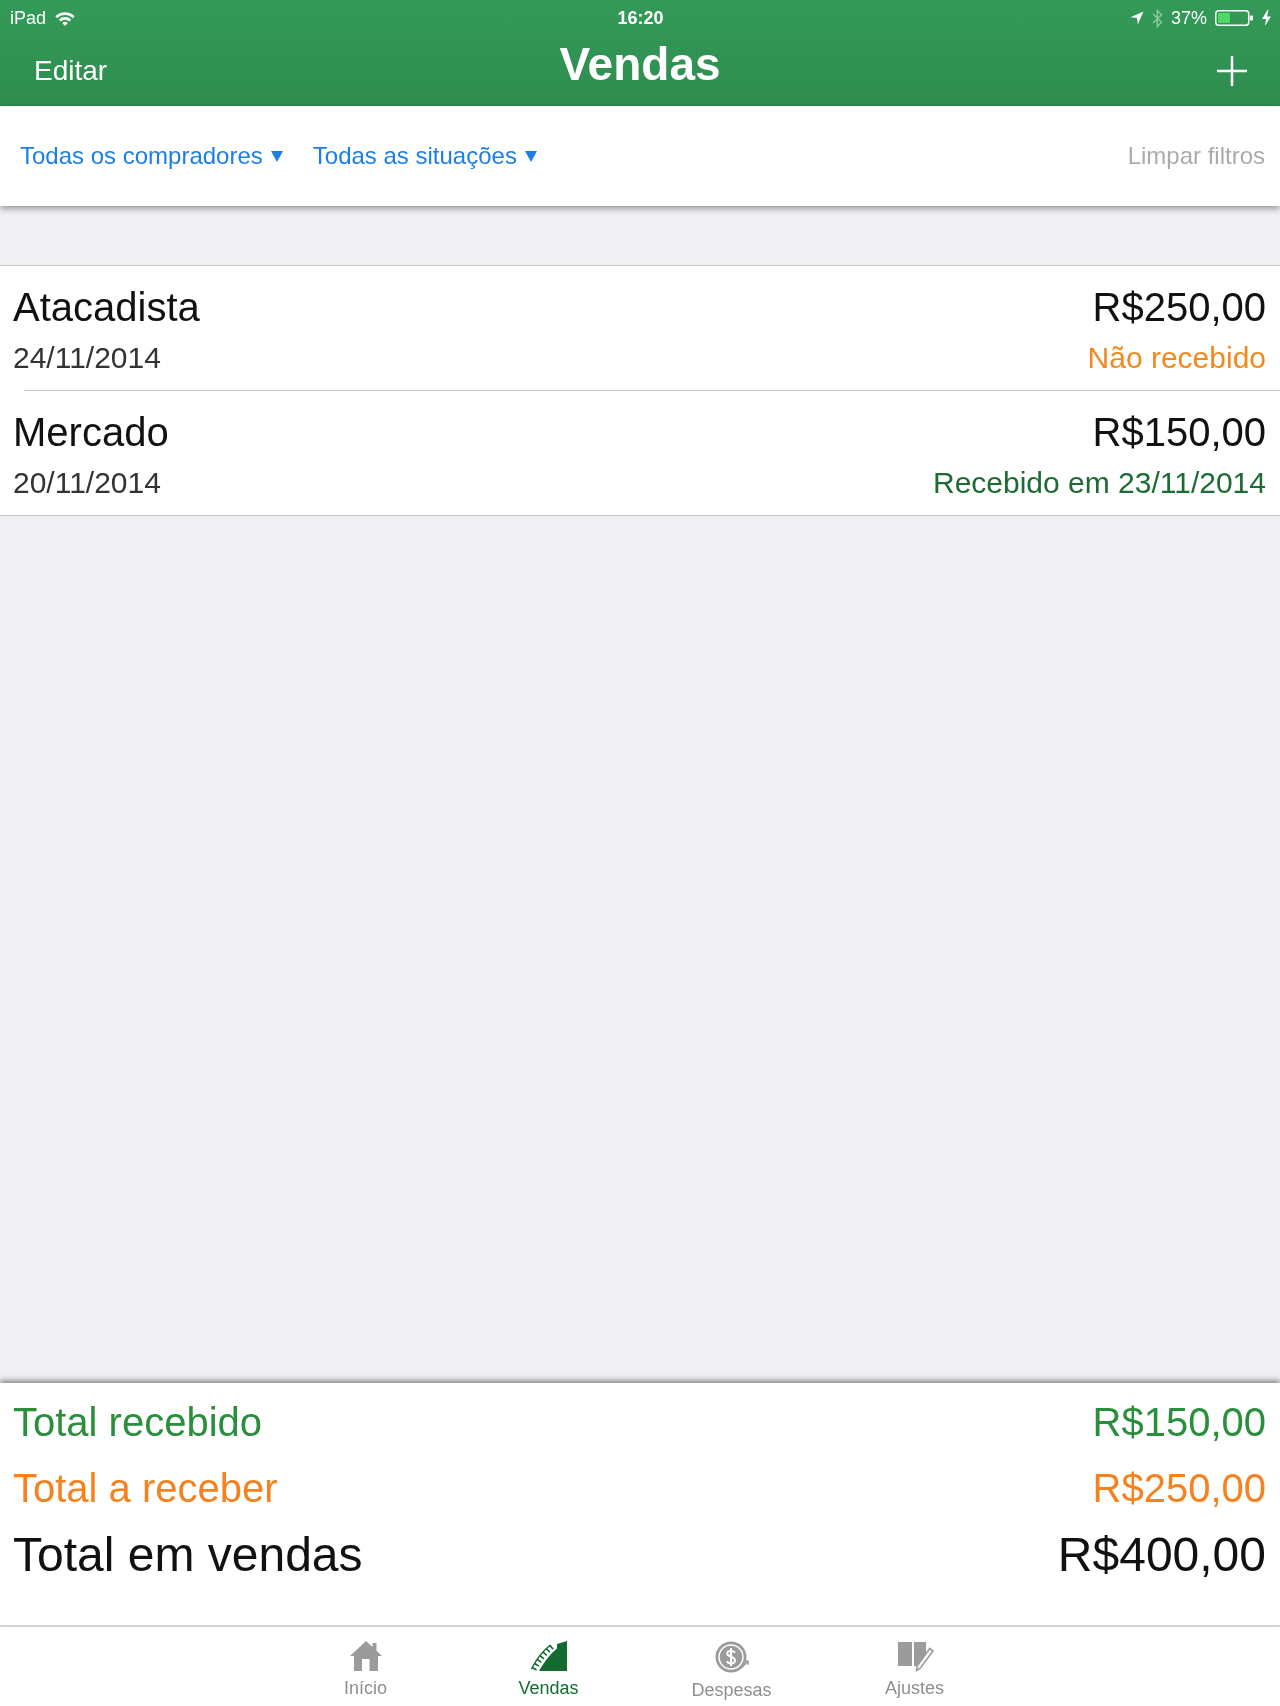 The width and height of the screenshot is (1280, 1706). I want to click on filter-dropdown: Todas as situações, so click(424, 156).